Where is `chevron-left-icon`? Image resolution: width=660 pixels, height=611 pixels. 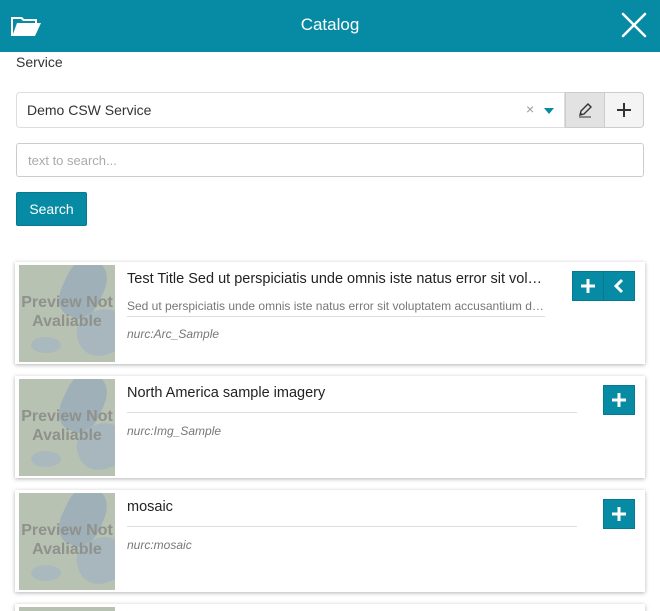
chevron-left-icon is located at coordinates (618, 286).